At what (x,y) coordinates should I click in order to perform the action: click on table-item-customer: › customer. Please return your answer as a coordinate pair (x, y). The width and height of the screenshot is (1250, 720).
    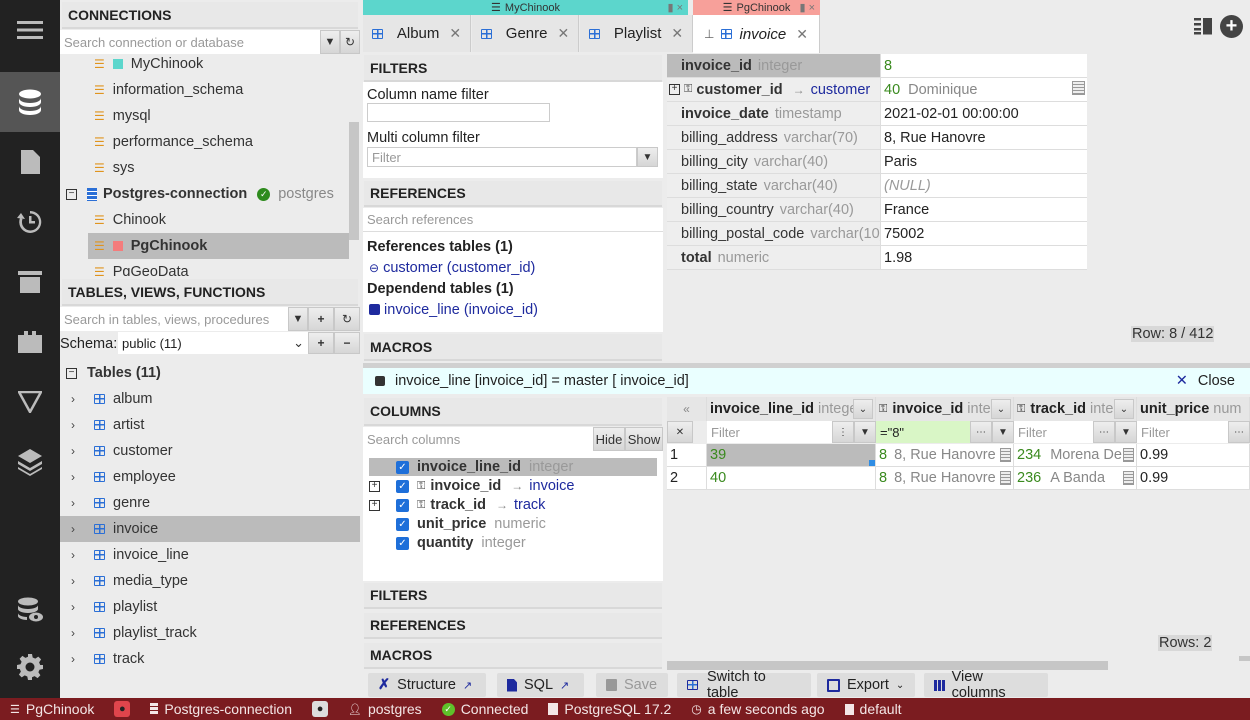
    Looking at the image, I should click on (210, 451).